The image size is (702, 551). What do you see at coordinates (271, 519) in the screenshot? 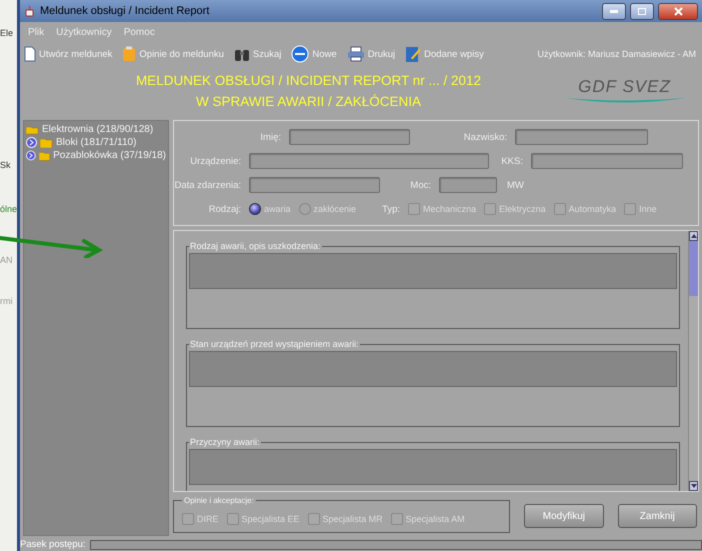
I see `checkbox-label: Specjalista EE` at bounding box center [271, 519].